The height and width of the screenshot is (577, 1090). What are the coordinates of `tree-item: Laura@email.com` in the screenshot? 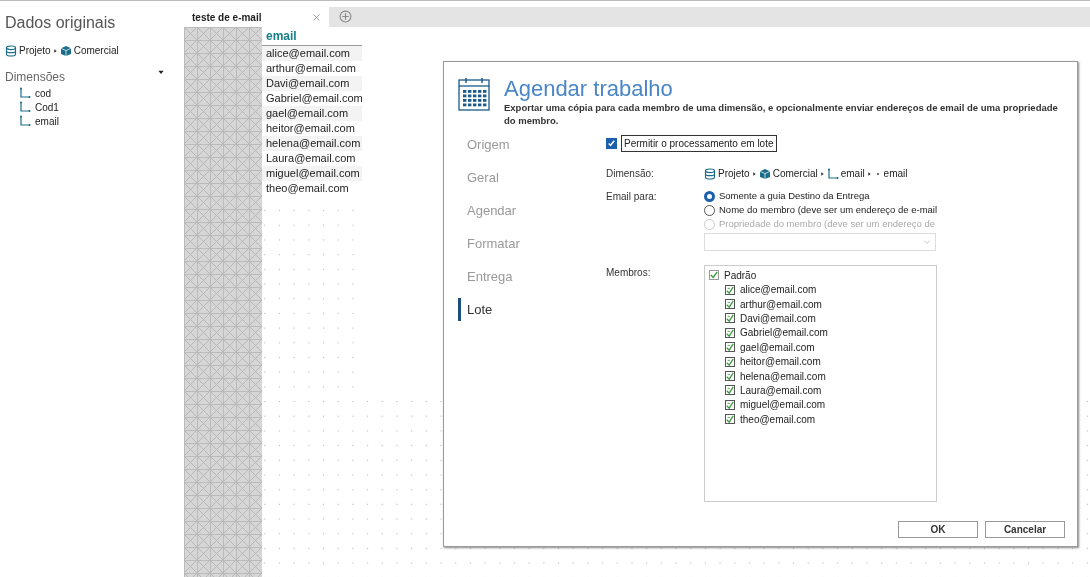 It's located at (781, 390).